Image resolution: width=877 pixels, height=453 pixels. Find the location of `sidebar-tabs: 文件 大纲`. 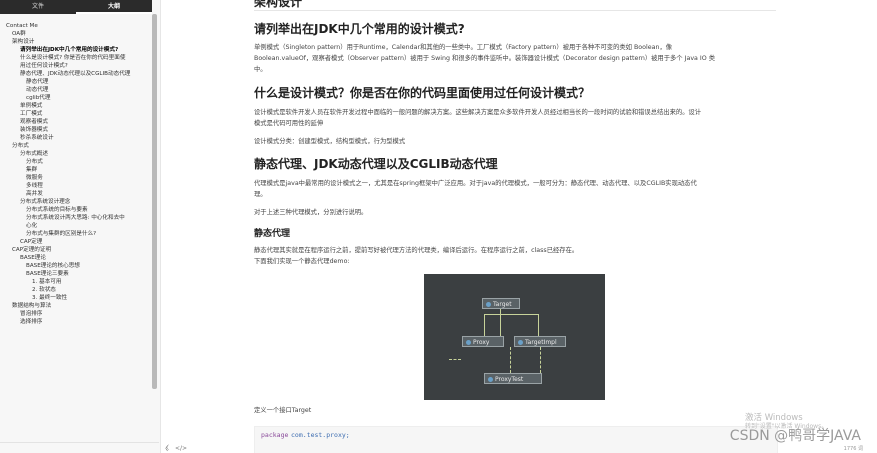

sidebar-tabs: 文件 大纲 is located at coordinates (76, 7).